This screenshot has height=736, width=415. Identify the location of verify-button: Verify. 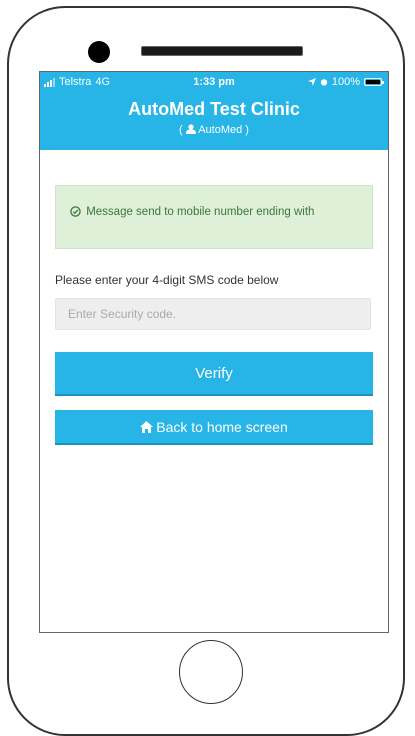
(214, 374).